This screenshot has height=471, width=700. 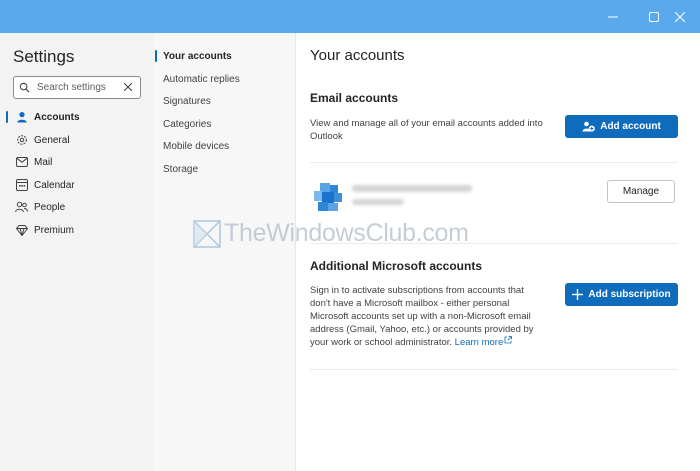 I want to click on learn-more-label: Learn more, so click(x=479, y=342).